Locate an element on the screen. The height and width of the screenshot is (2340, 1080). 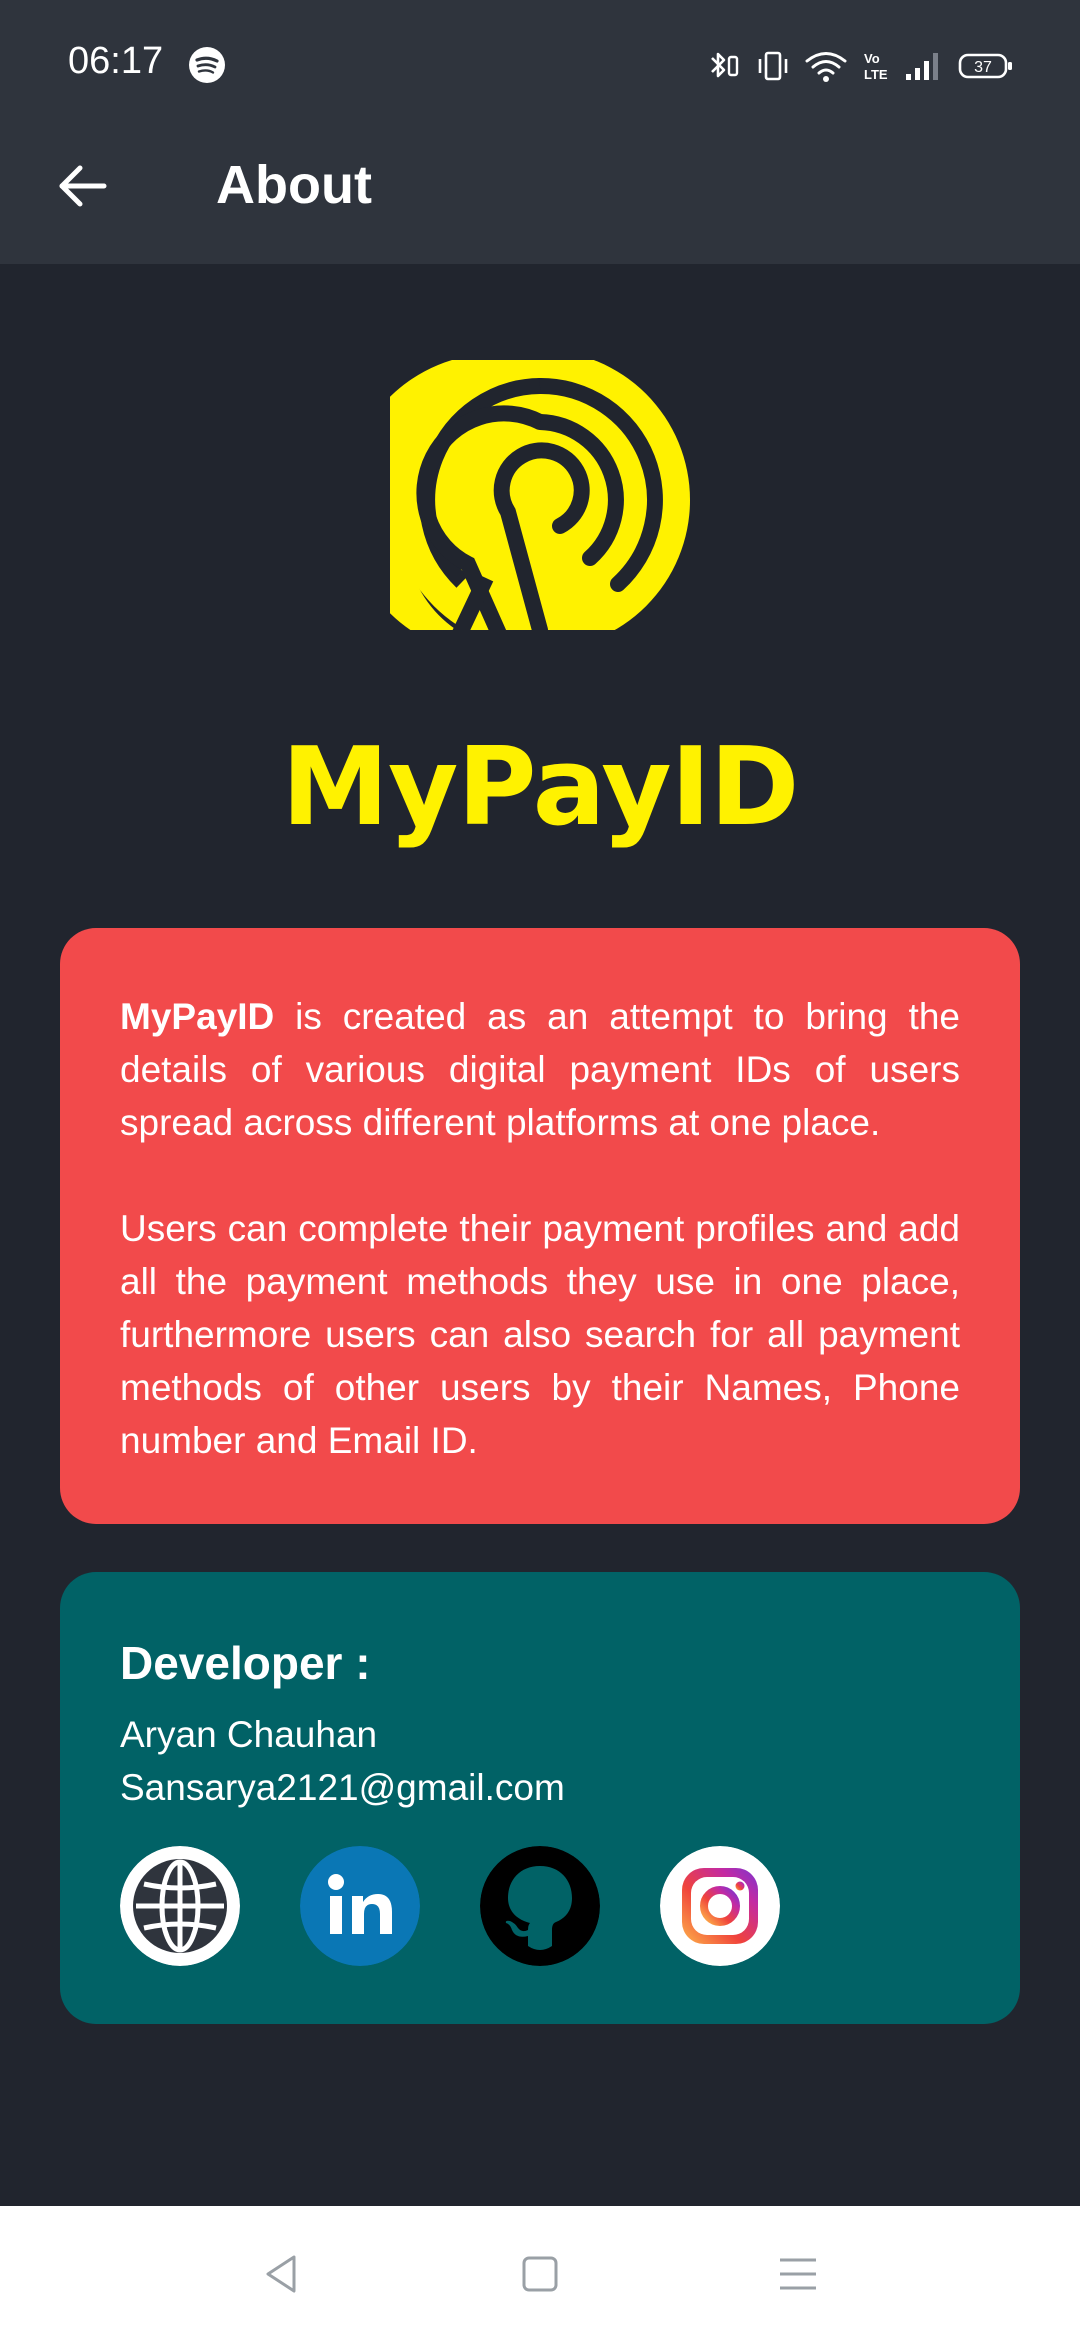
developer-heading: Developer : is located at coordinates (245, 1663).